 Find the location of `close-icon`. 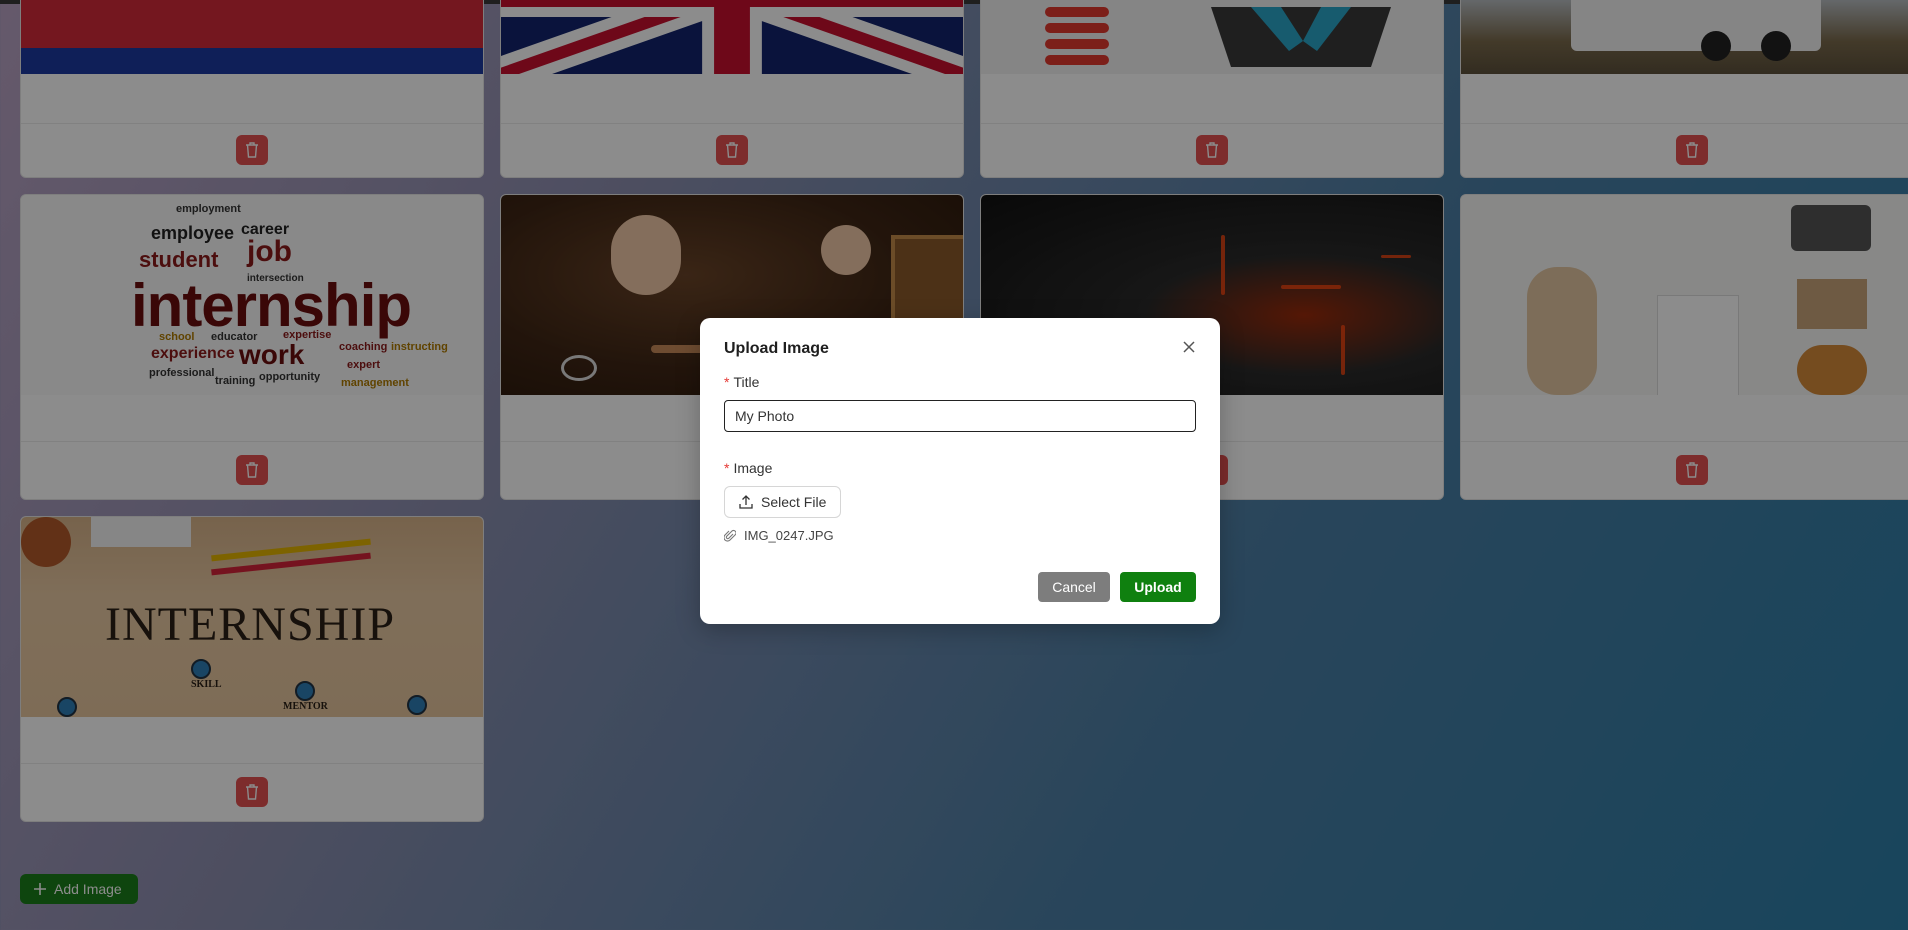

close-icon is located at coordinates (1189, 347).